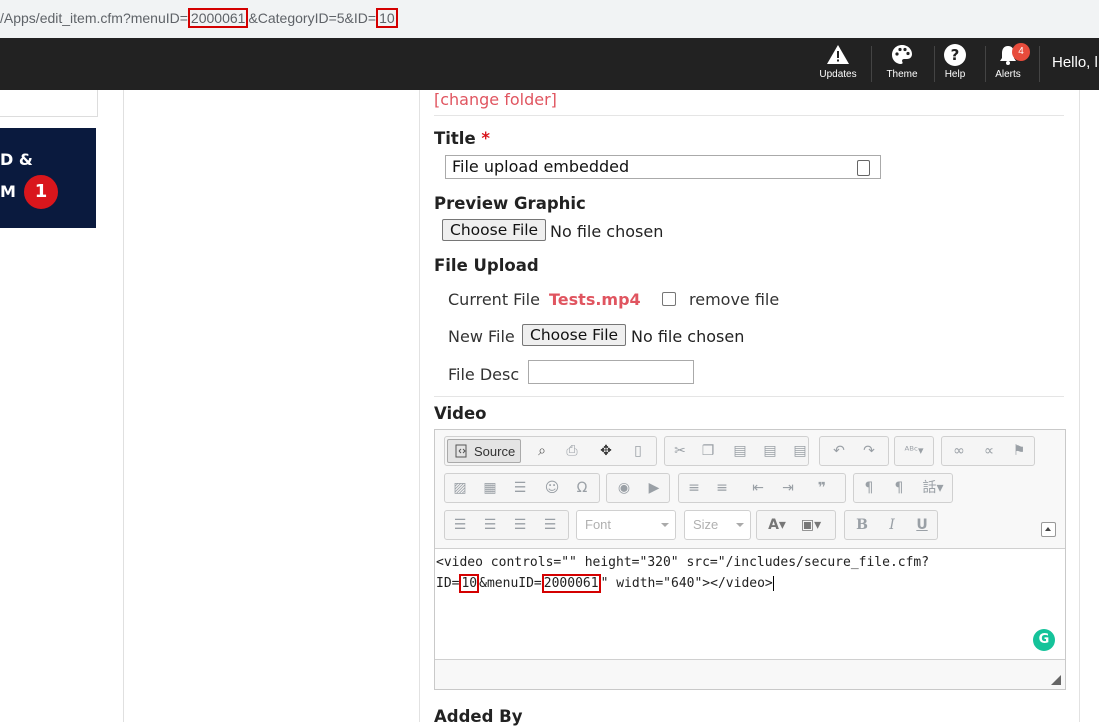 The image size is (1099, 726). I want to click on alerts-count-badge: 4, so click(1021, 52).